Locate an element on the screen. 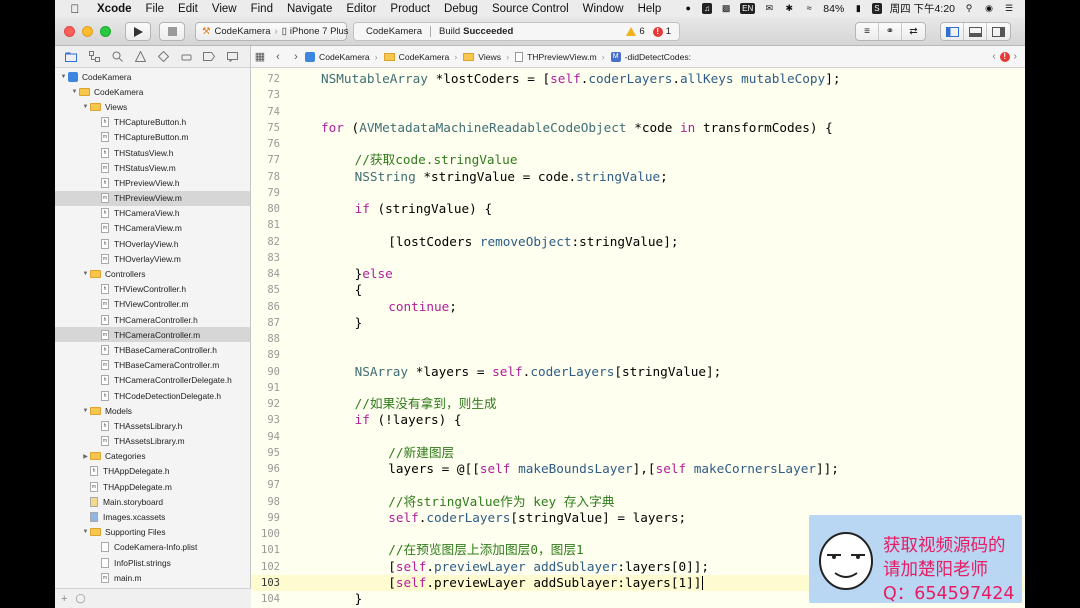 The height and width of the screenshot is (608, 1080). add-file-button: + is located at coordinates (64, 599).